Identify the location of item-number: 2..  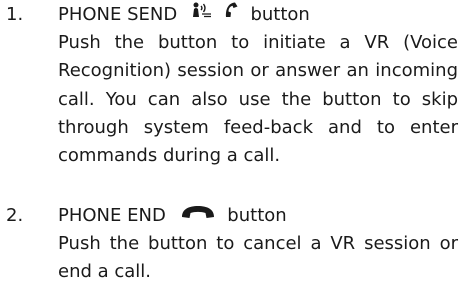
(15, 215).